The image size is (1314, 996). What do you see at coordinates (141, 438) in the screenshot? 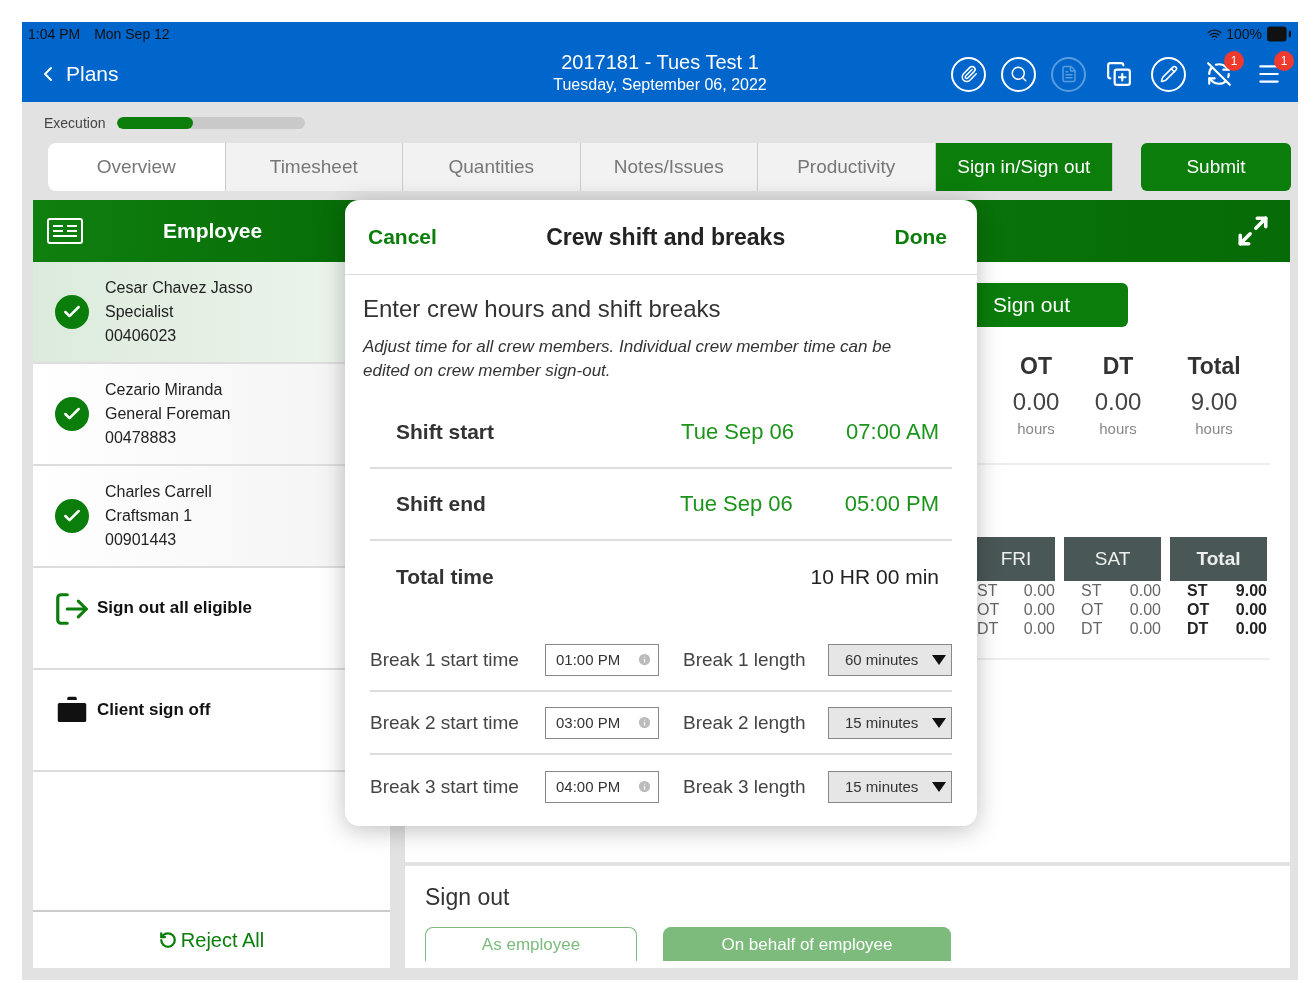
I see `employee-number: 00478883` at bounding box center [141, 438].